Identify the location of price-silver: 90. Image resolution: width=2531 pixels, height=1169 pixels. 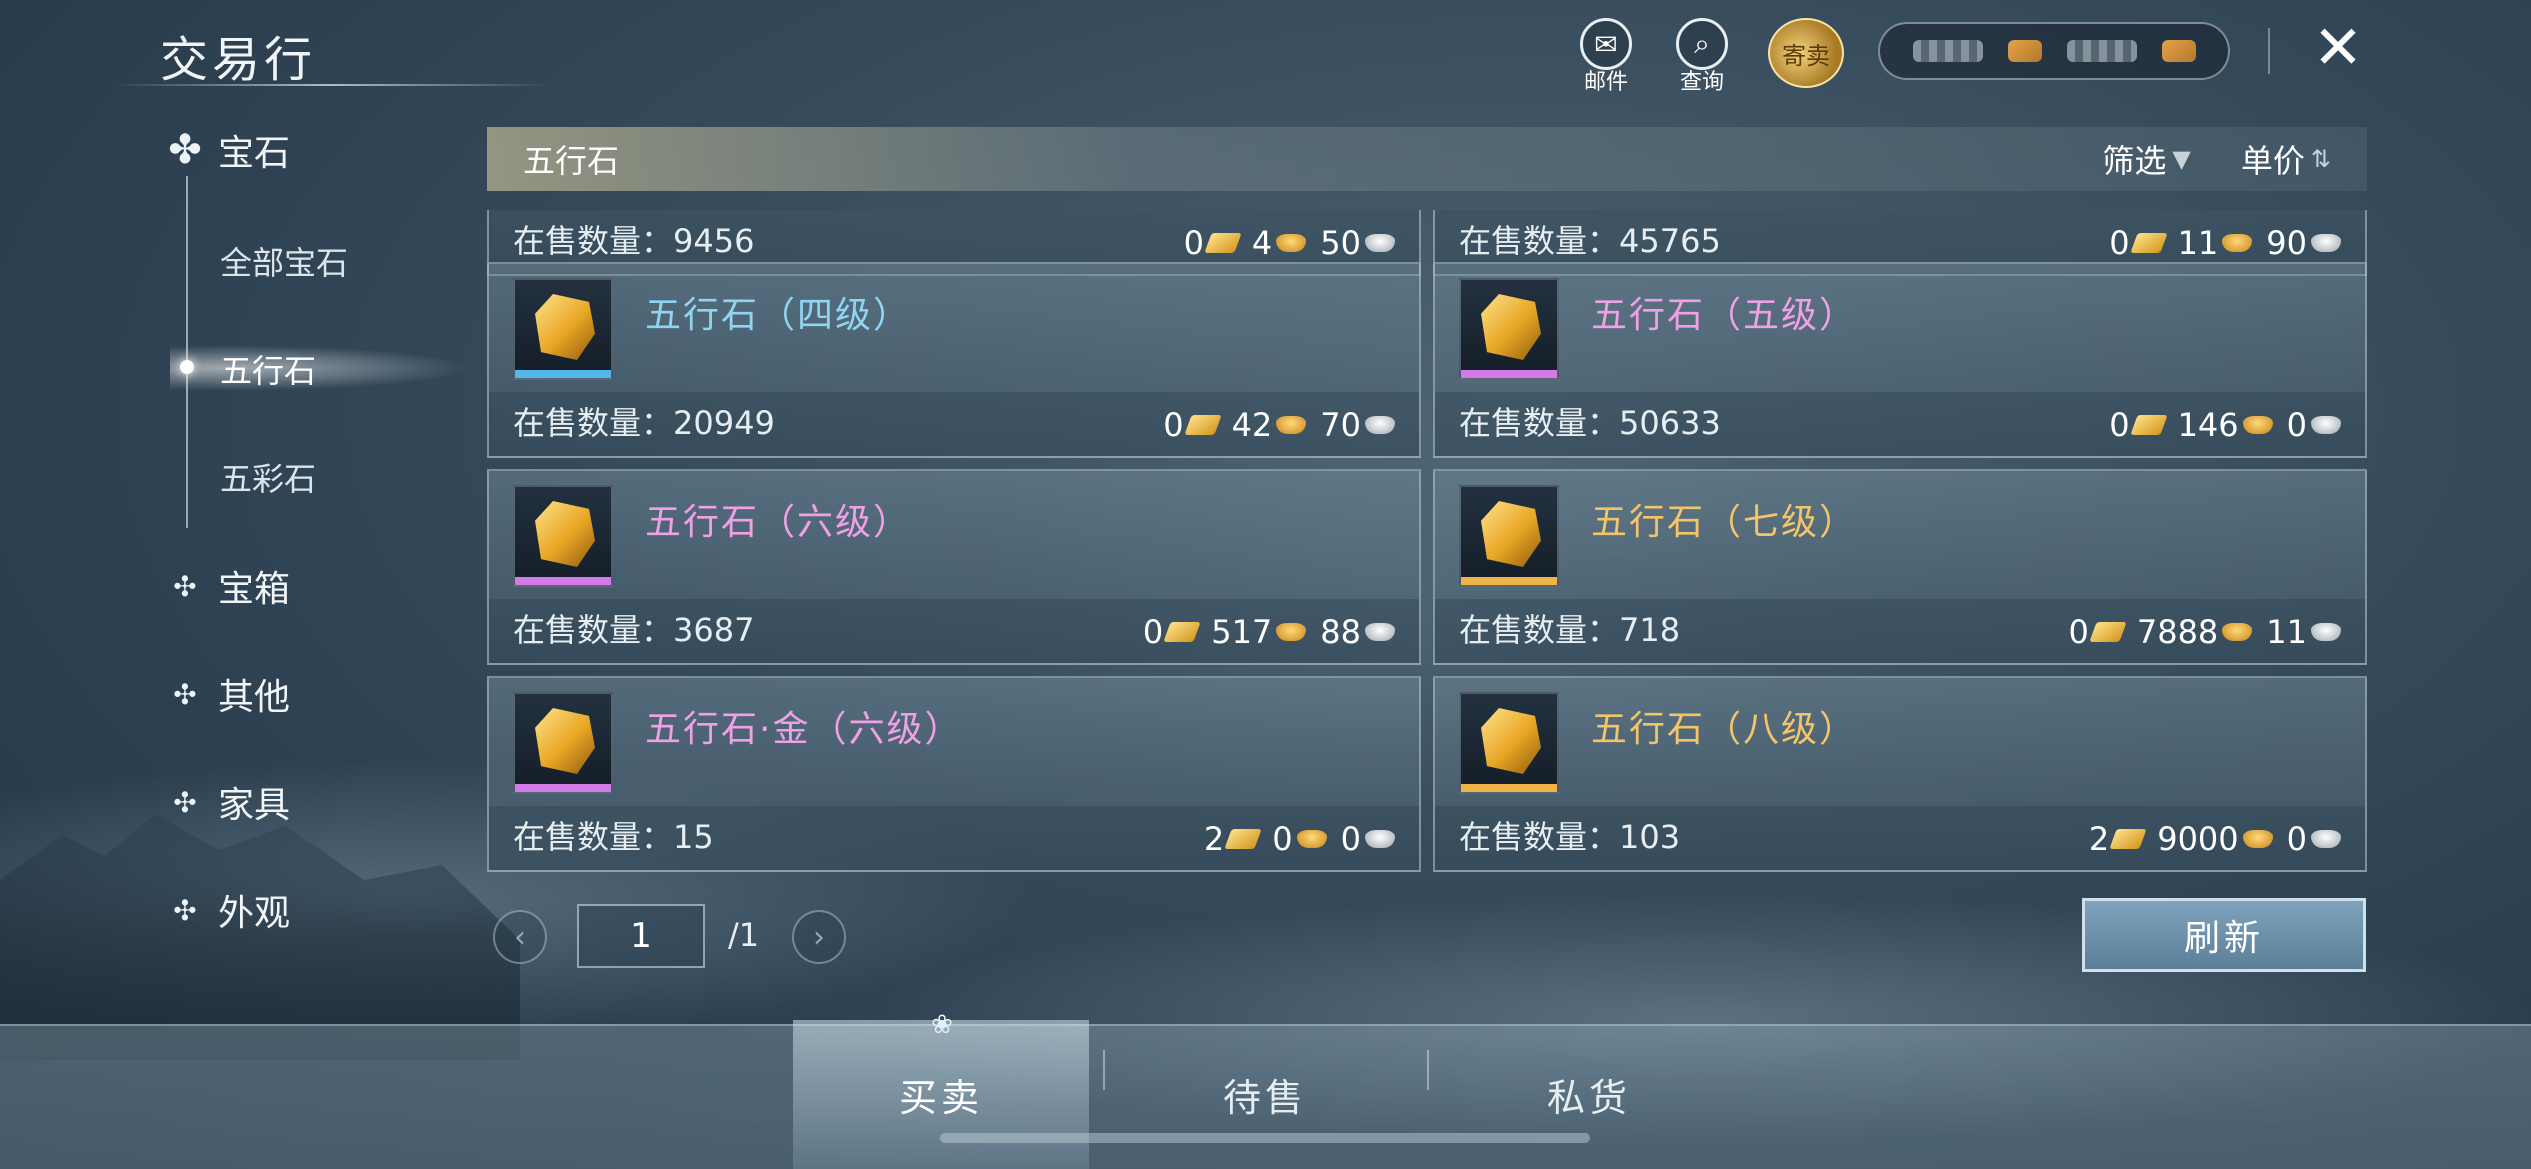
(2286, 243).